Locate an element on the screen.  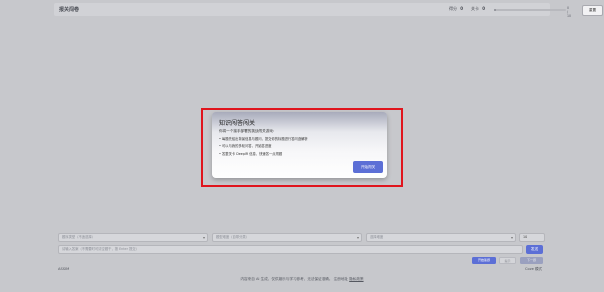
progress-bar is located at coordinates (530, 10).